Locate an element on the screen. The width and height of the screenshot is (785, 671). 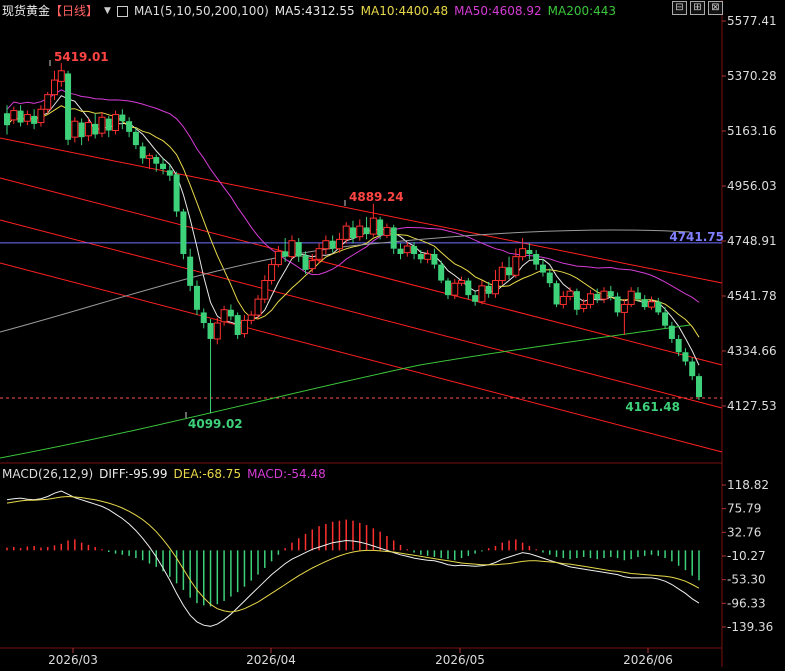
symbol-label: 现货黄金 is located at coordinates (26, 11).